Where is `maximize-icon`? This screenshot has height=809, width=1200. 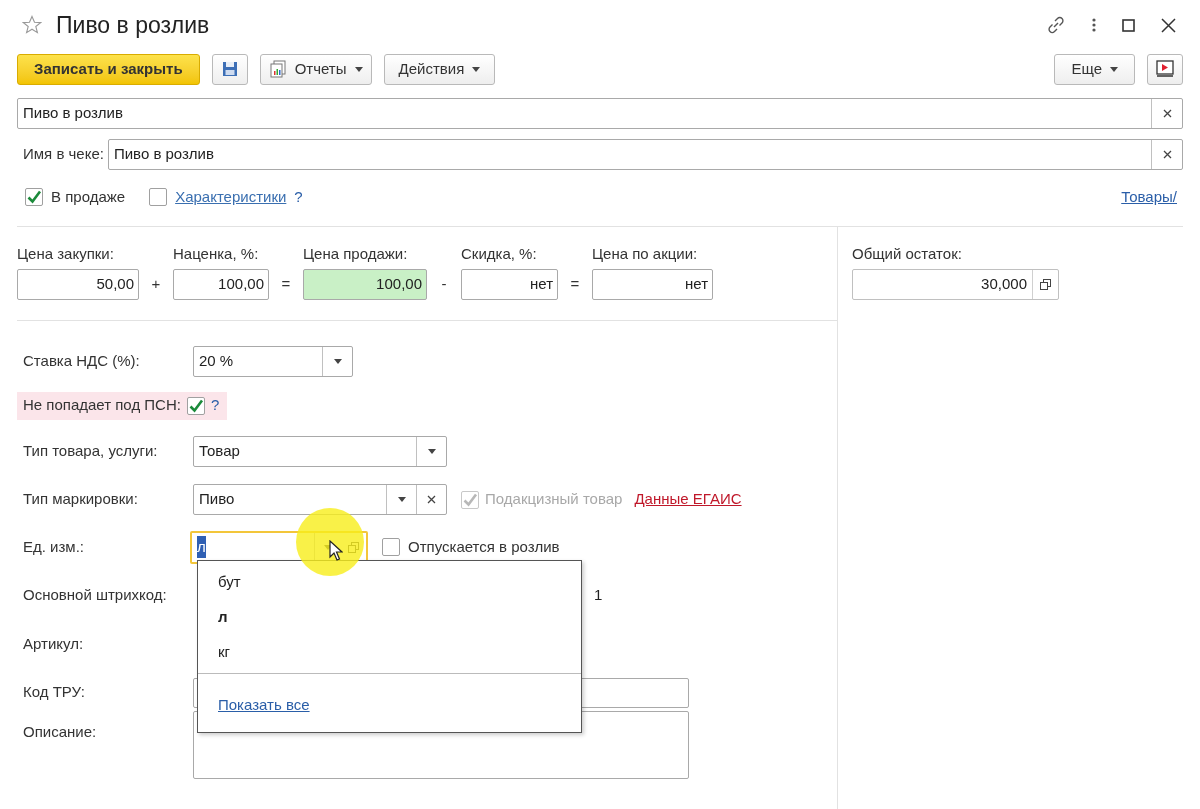 maximize-icon is located at coordinates (1128, 25).